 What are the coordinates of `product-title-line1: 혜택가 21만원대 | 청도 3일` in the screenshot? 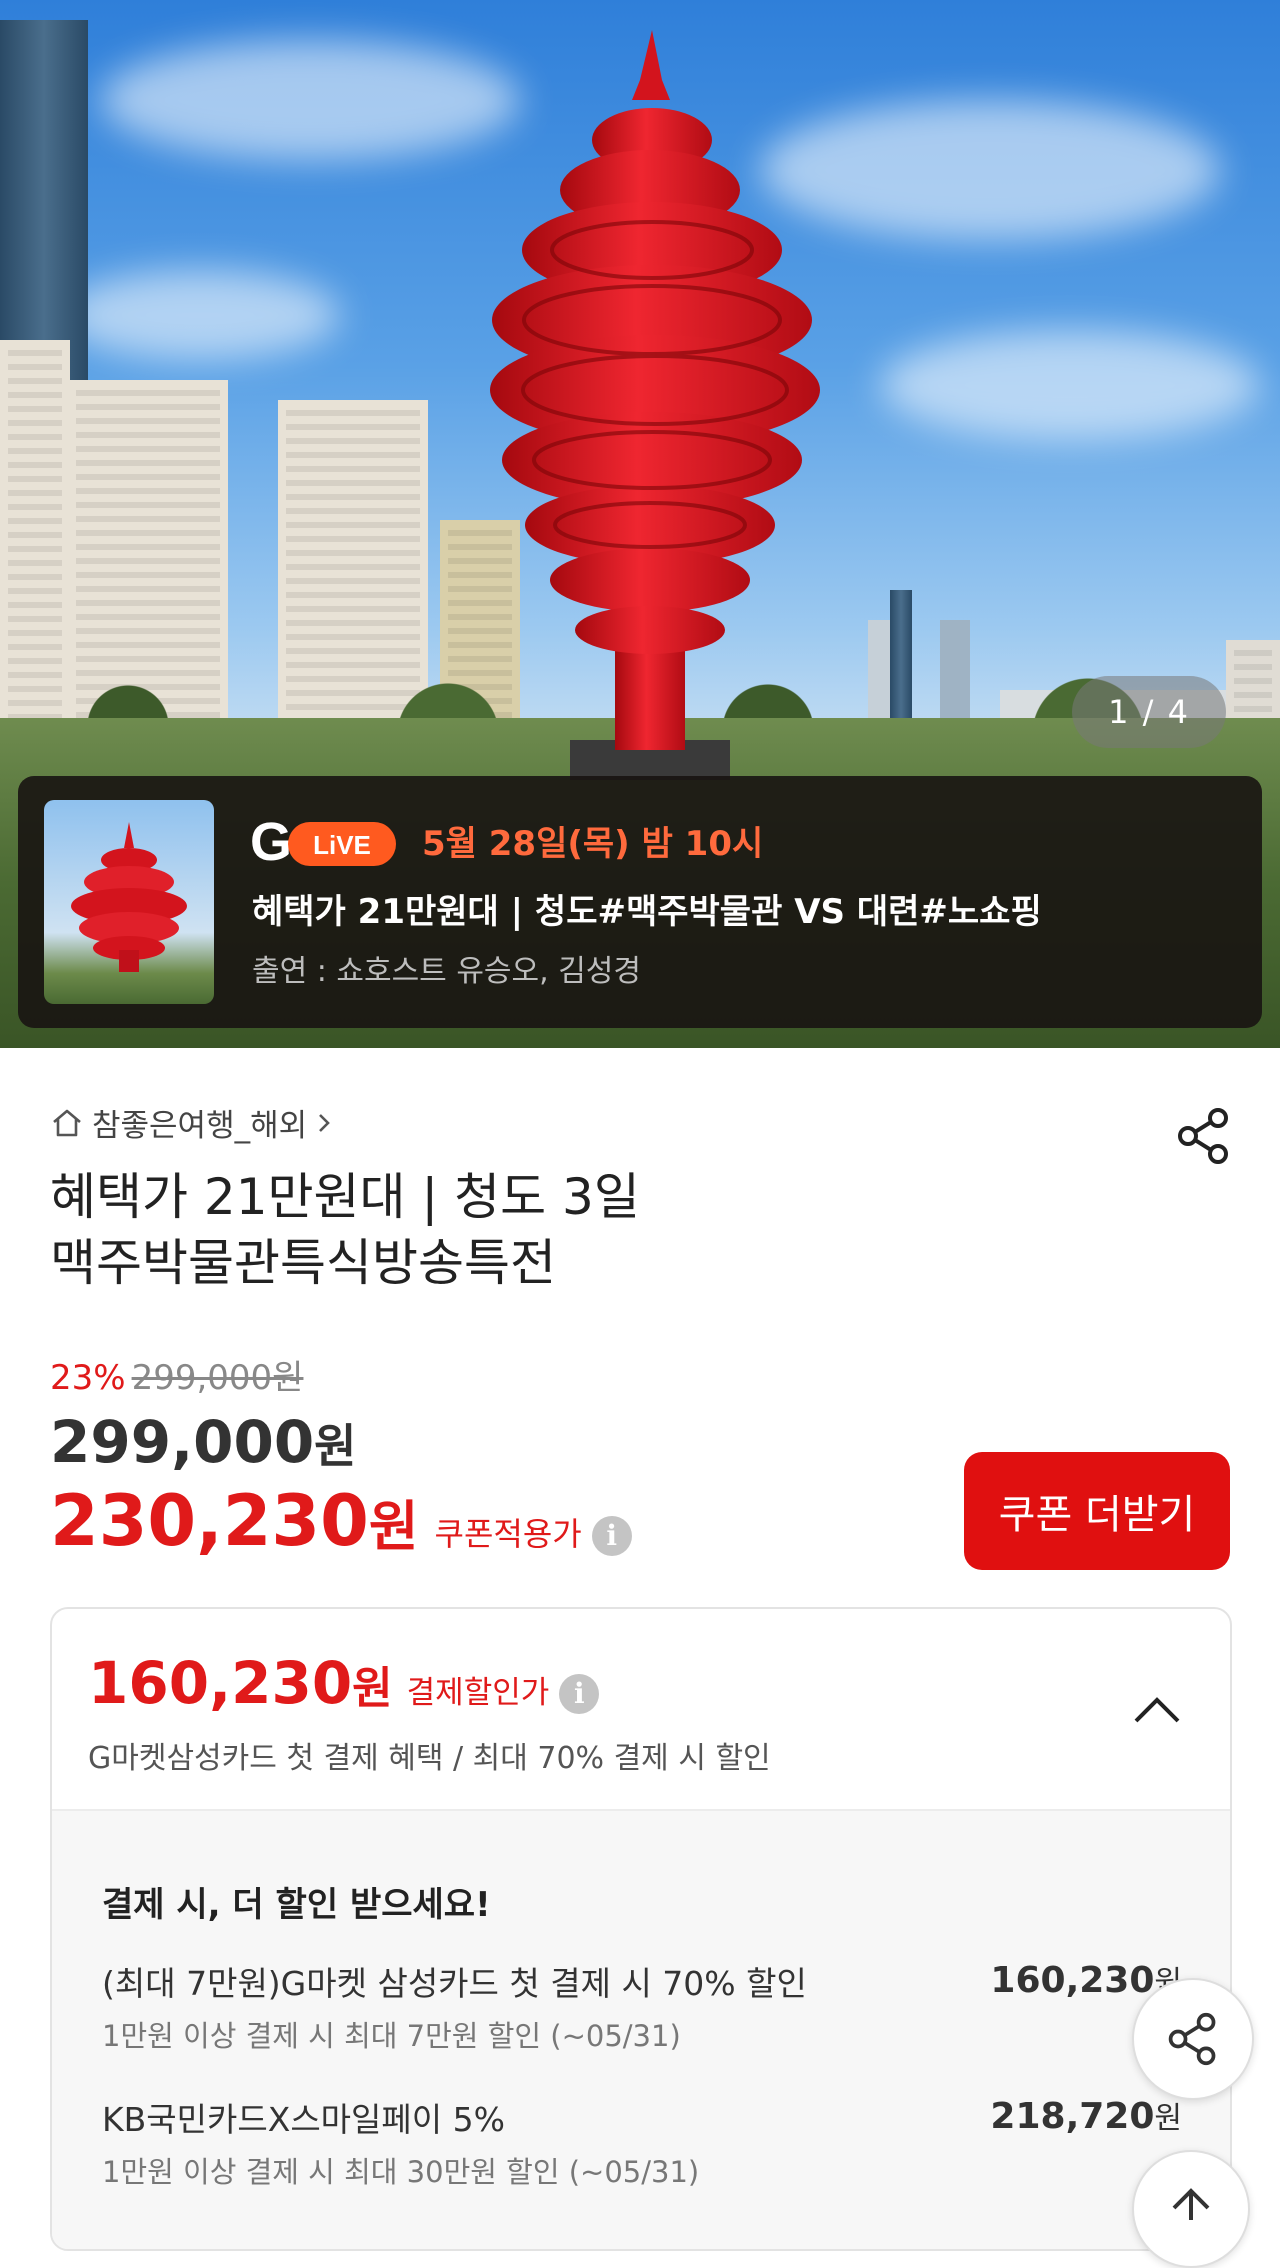 It's located at (345, 1197).